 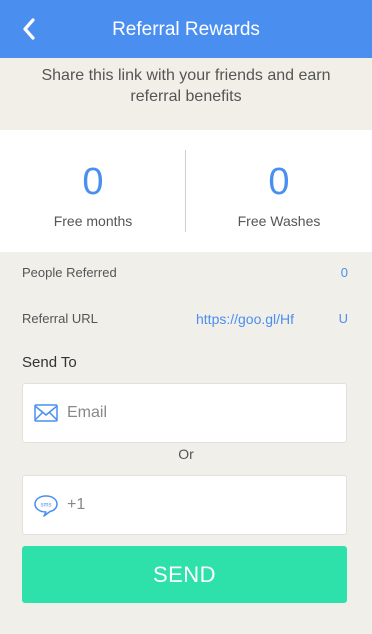 I want to click on email-field, so click(x=184, y=413).